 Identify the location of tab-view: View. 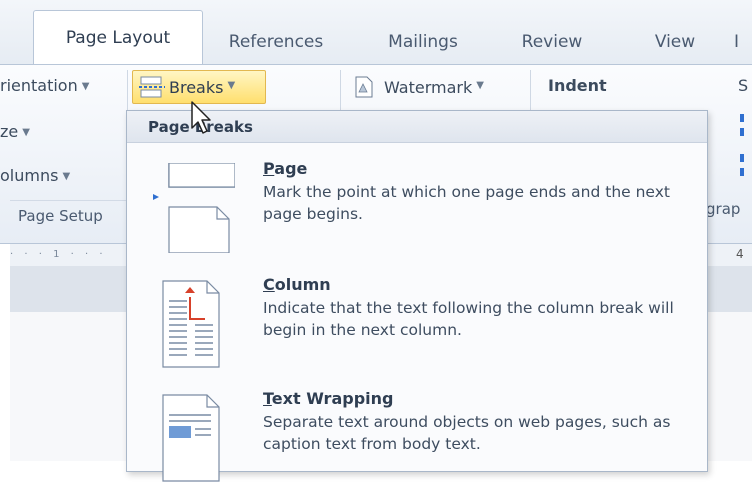
(675, 42).